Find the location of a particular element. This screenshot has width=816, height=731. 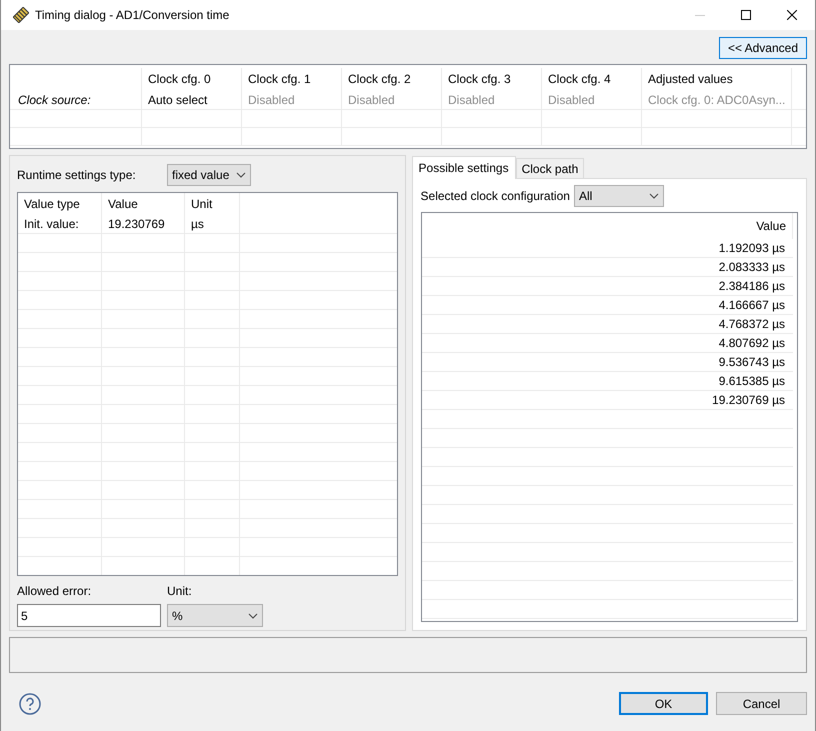

table-cell-text: 1.192093 µs is located at coordinates (751, 248).